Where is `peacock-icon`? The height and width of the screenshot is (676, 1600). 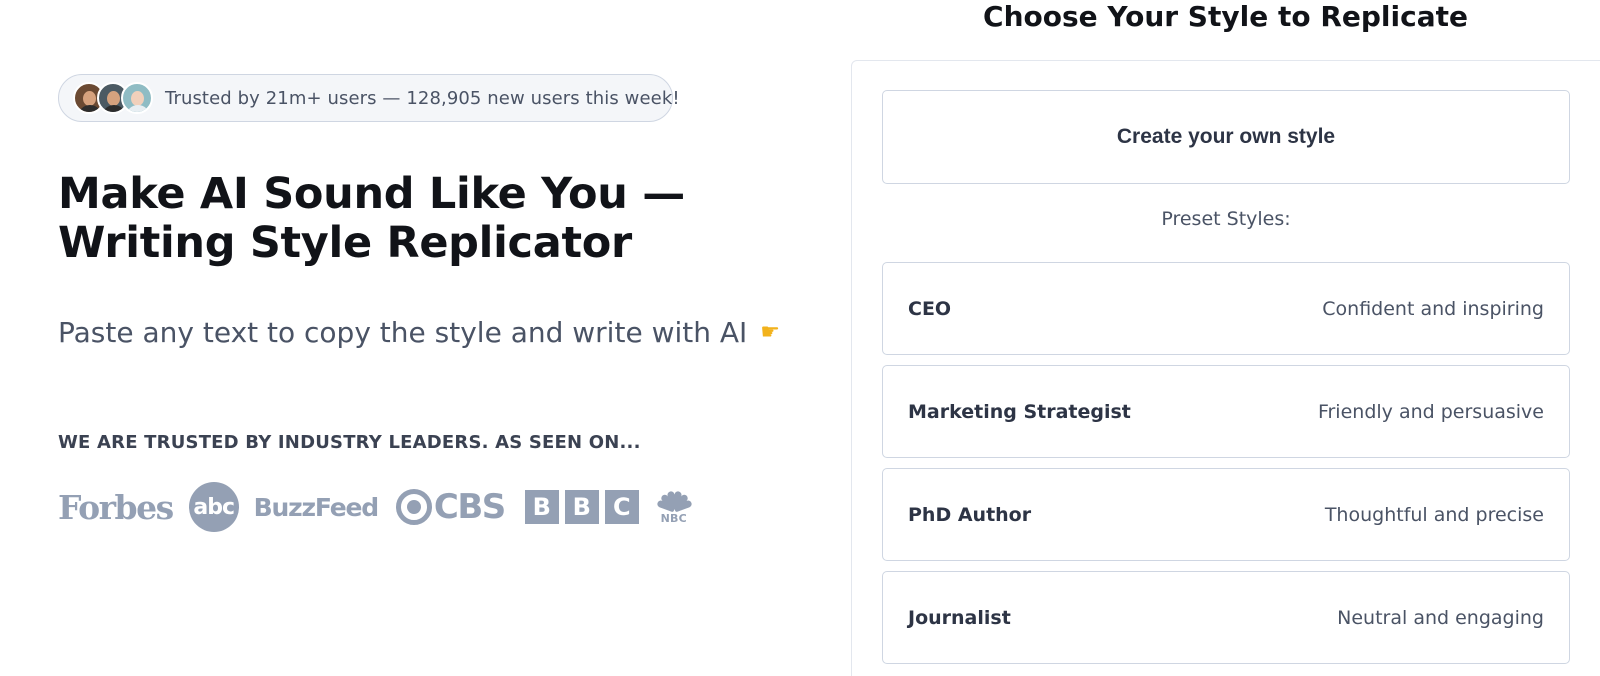
peacock-icon is located at coordinates (674, 500).